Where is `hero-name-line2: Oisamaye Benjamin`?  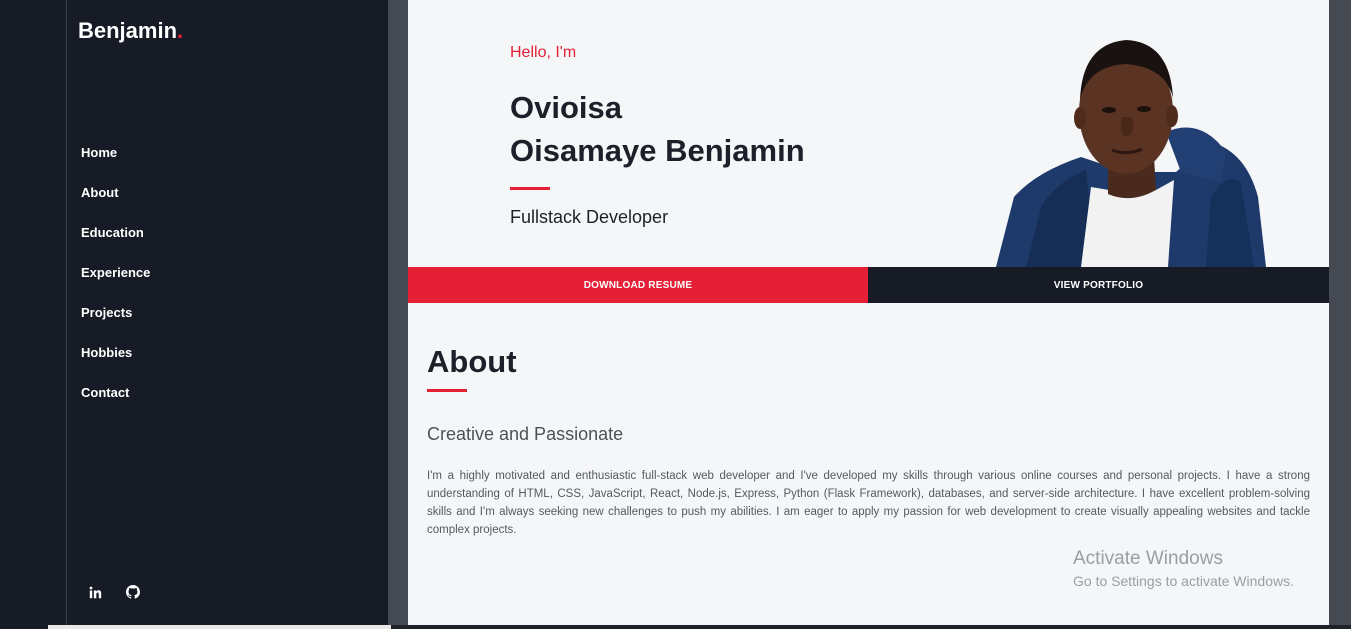
hero-name-line2: Oisamaye Benjamin is located at coordinates (657, 150).